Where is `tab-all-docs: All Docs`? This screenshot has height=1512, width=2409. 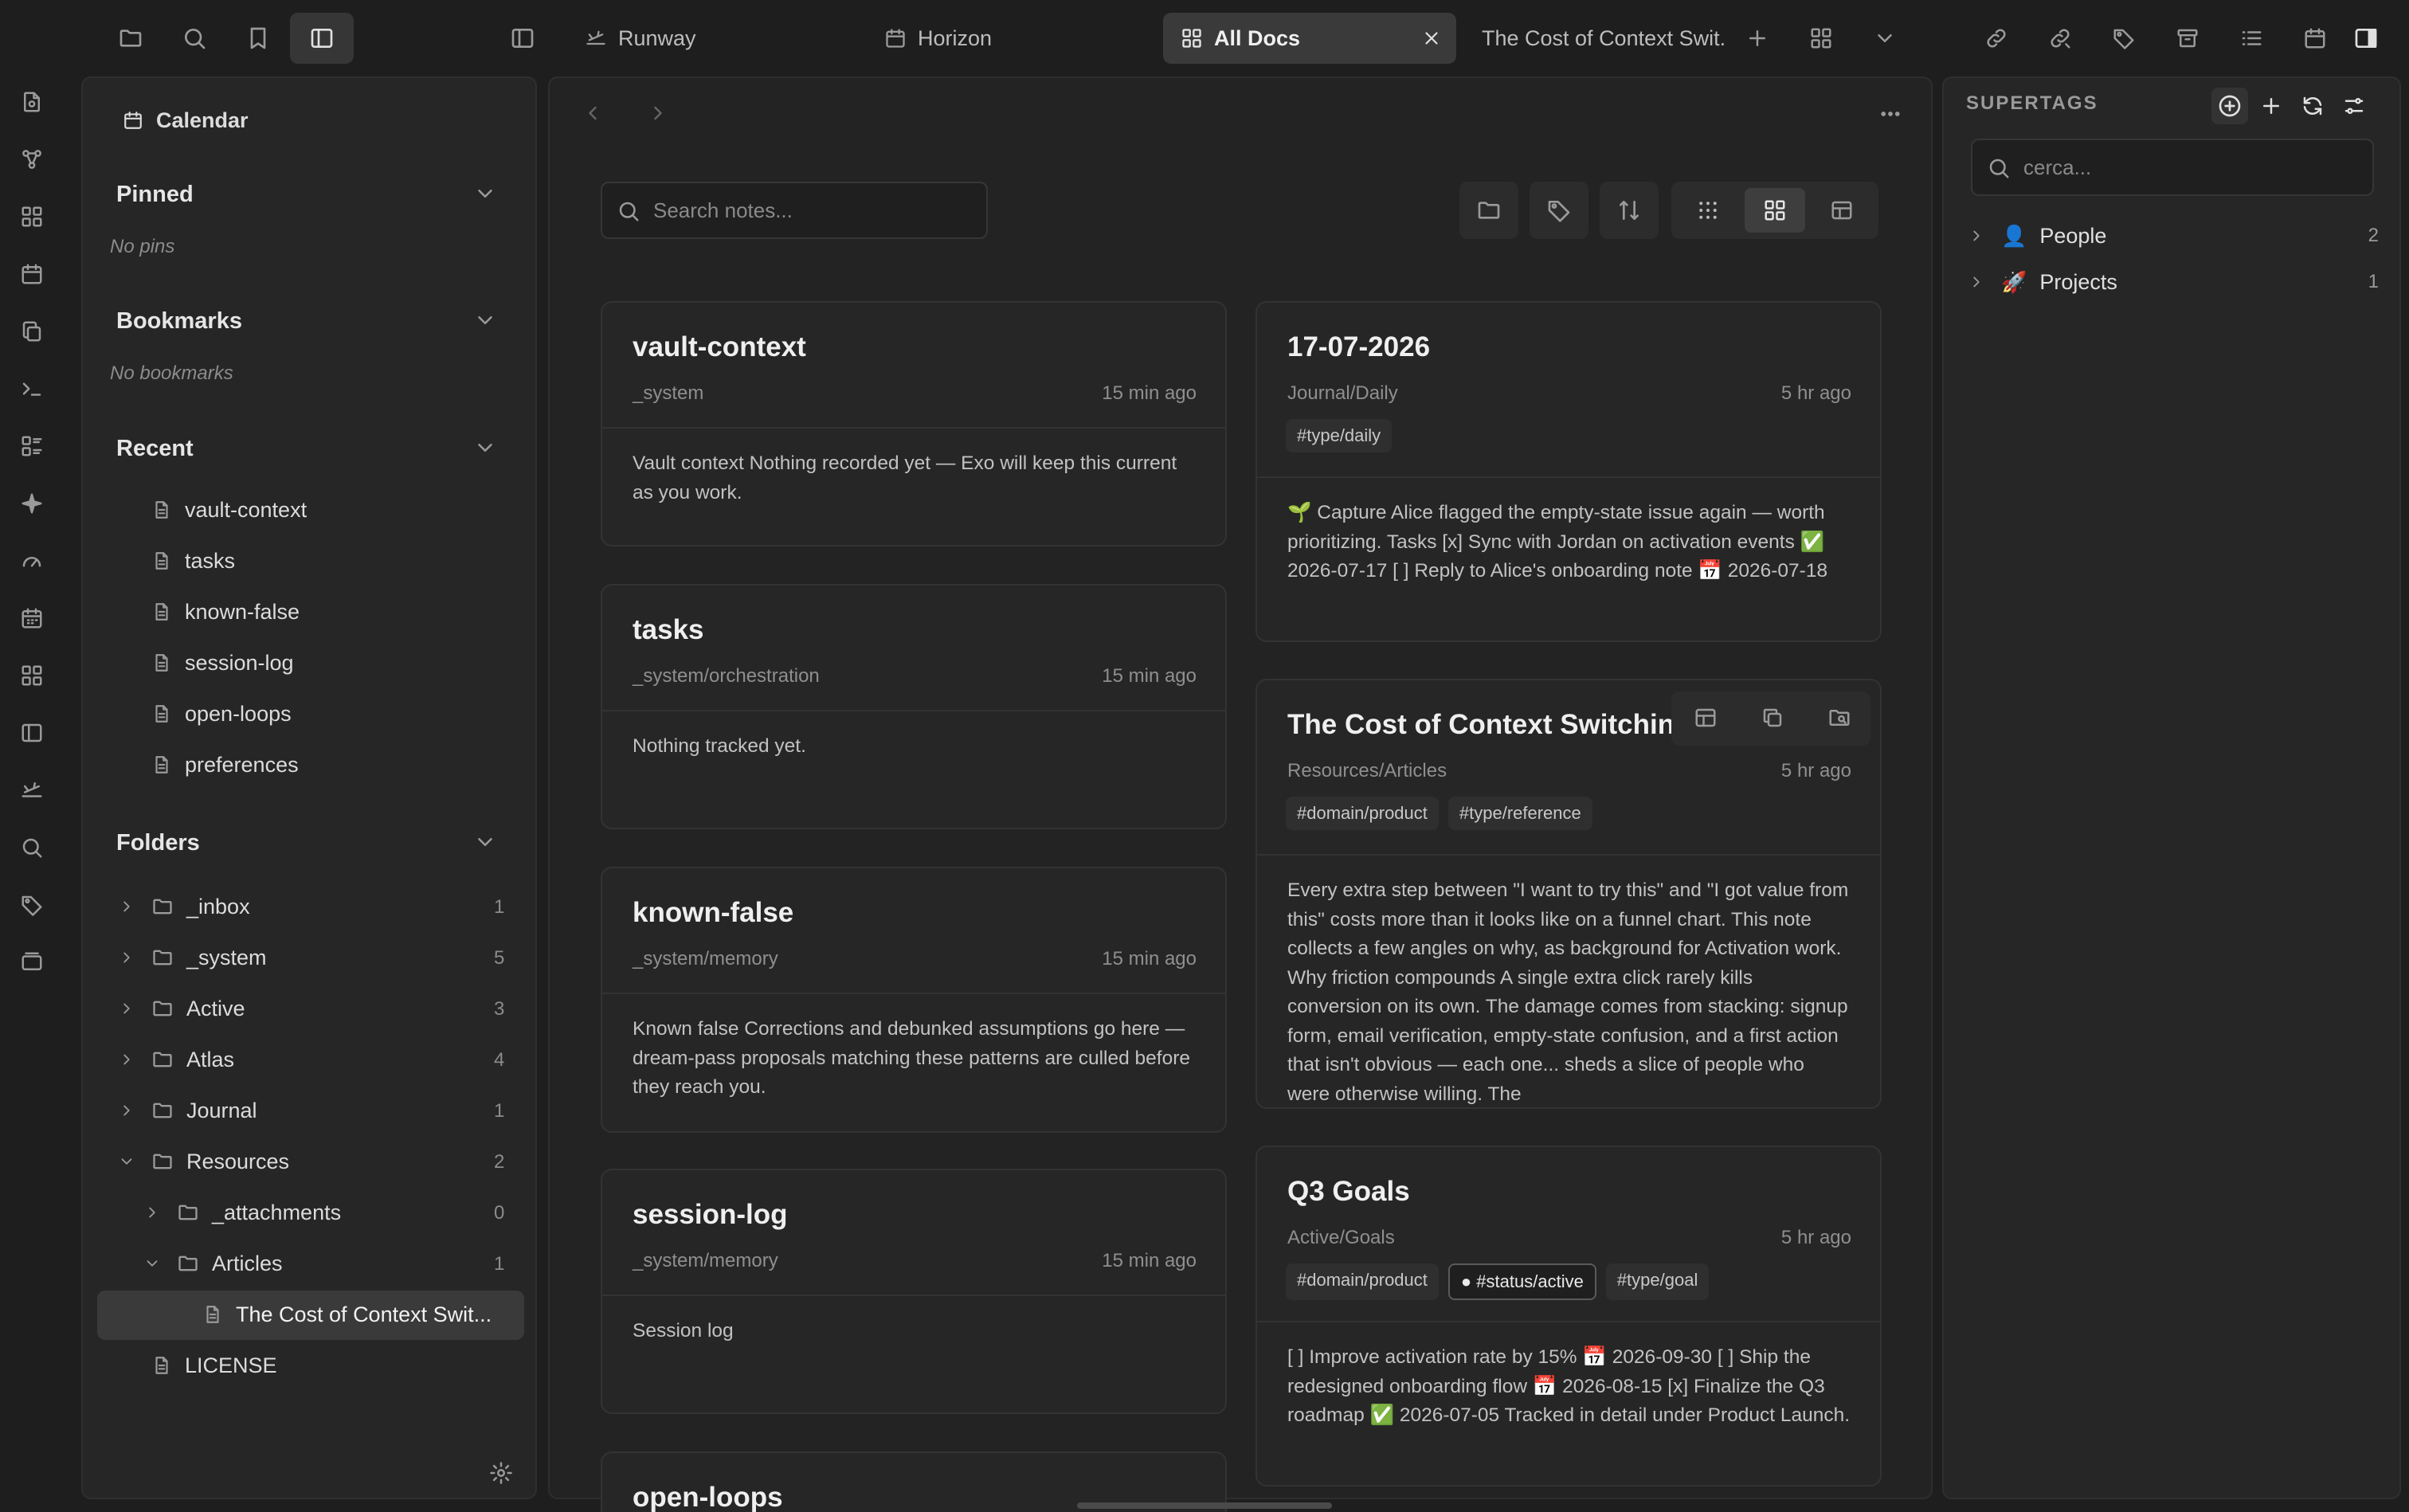 tab-all-docs: All Docs is located at coordinates (1309, 38).